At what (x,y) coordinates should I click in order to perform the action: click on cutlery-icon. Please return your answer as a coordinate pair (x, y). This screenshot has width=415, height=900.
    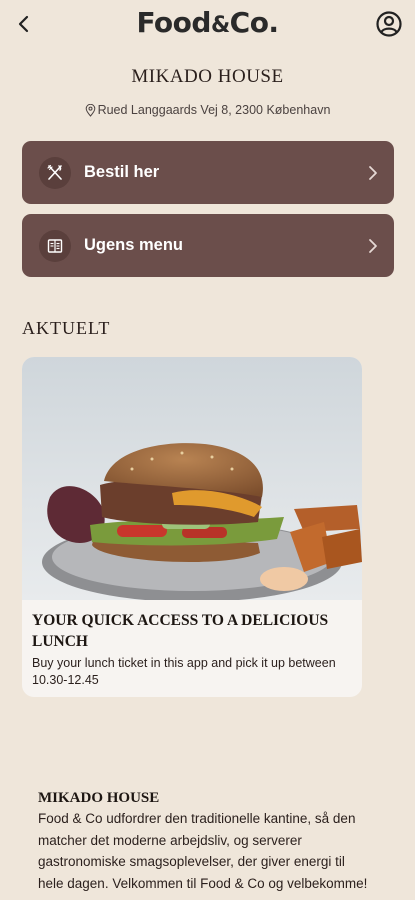
    Looking at the image, I should click on (55, 172).